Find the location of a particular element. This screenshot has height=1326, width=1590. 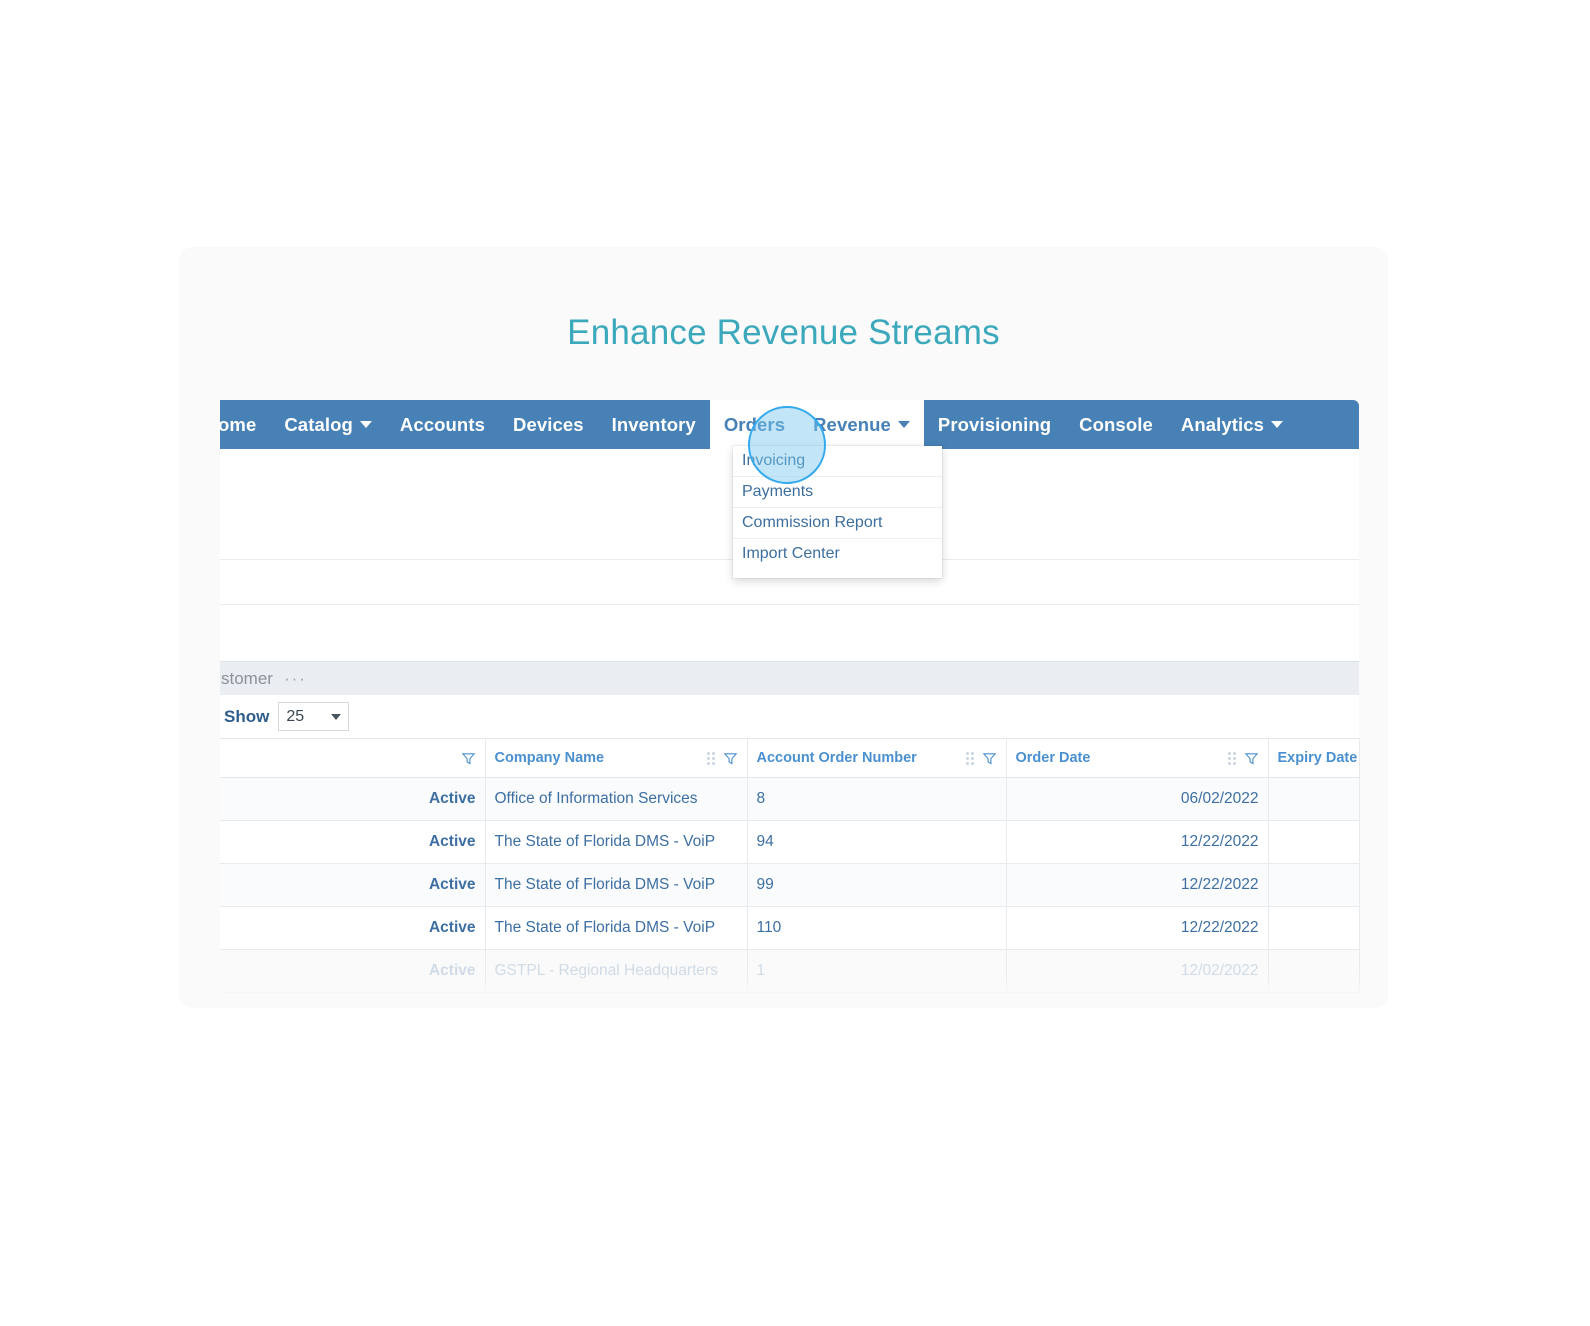

cell-company-name: GSTPL - Regional Headquarters is located at coordinates (616, 971).